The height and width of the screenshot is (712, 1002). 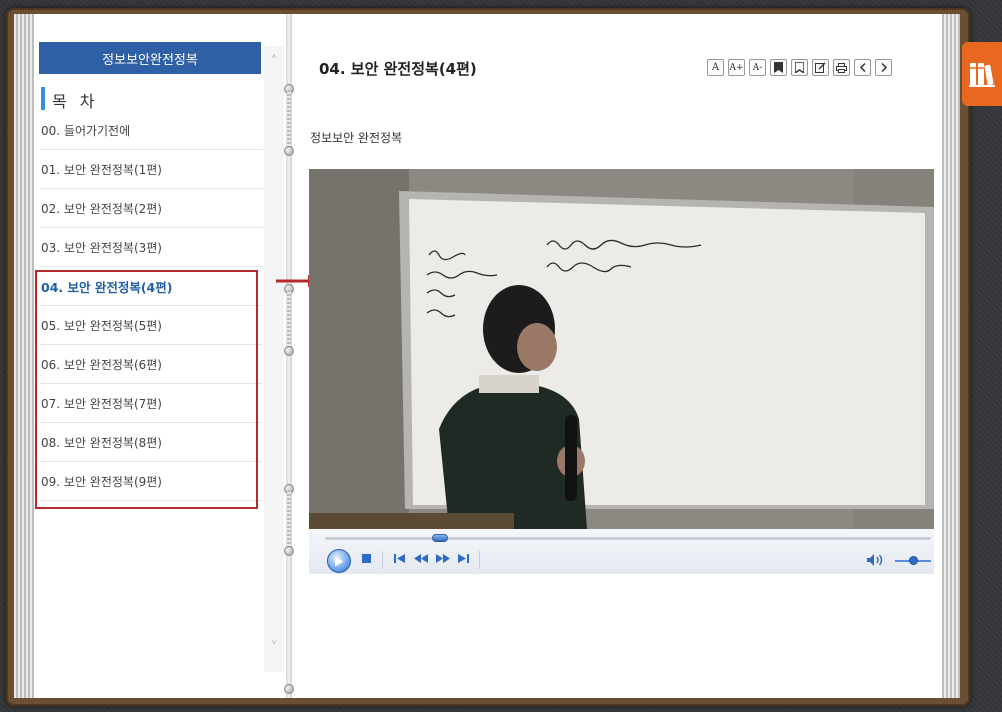 What do you see at coordinates (778, 67) in the screenshot?
I see `bookmark-icon` at bounding box center [778, 67].